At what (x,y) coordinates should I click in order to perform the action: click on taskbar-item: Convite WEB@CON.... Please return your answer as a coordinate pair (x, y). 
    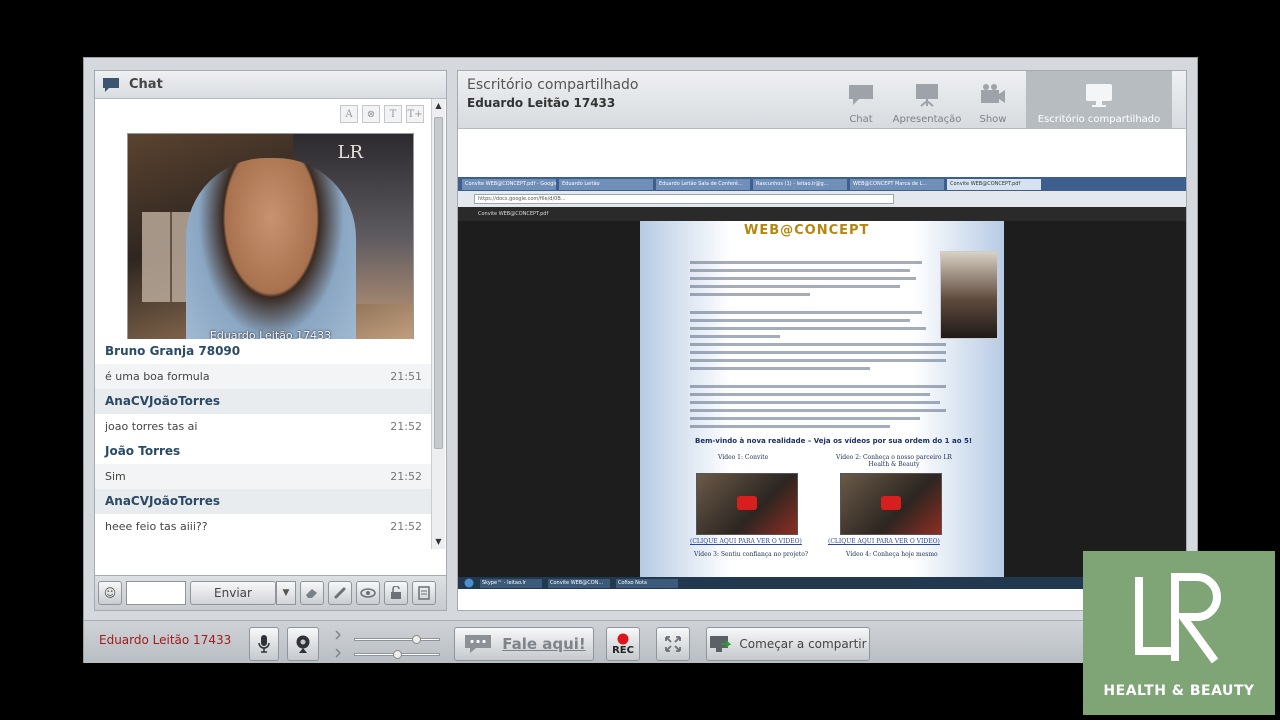
    Looking at the image, I should click on (579, 583).